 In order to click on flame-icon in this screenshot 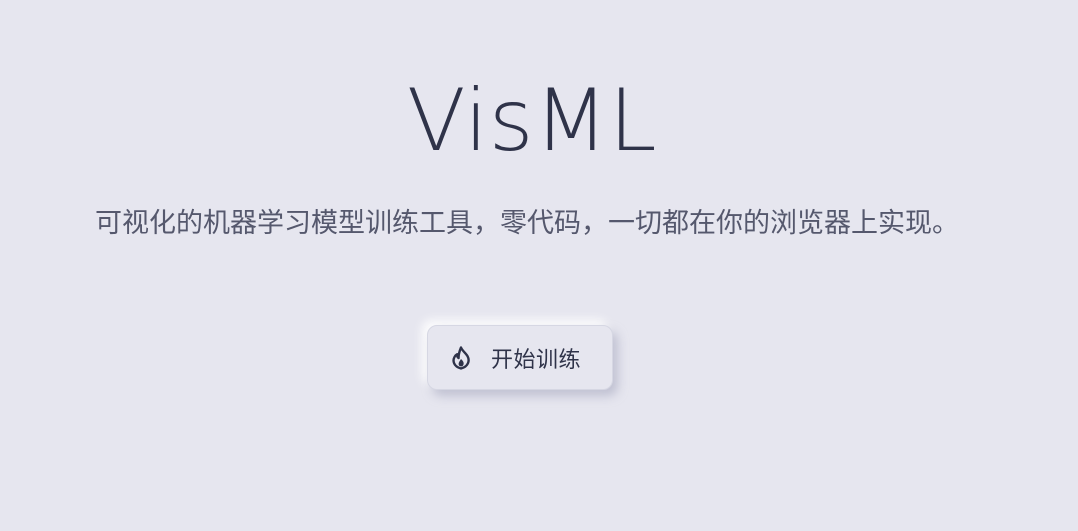, I will do `click(461, 357)`.